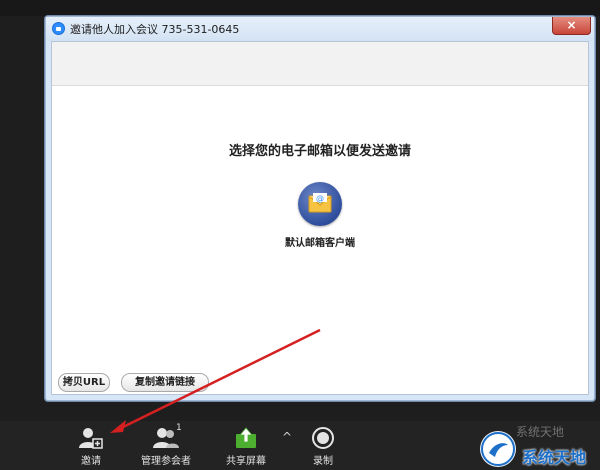 Image resolution: width=600 pixels, height=470 pixels. I want to click on watermark-logo-icon, so click(498, 449).